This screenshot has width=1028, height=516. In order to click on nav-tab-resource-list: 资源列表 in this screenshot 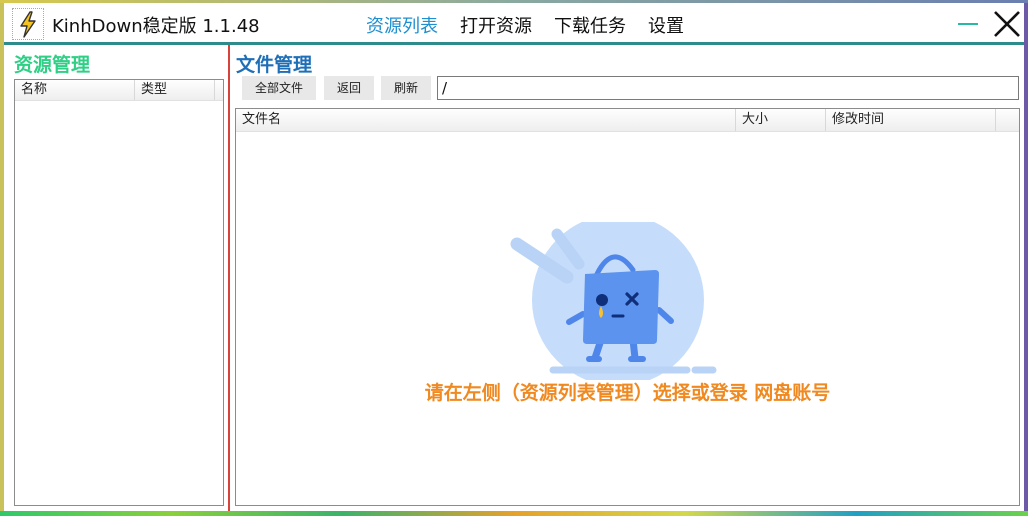, I will do `click(402, 25)`.